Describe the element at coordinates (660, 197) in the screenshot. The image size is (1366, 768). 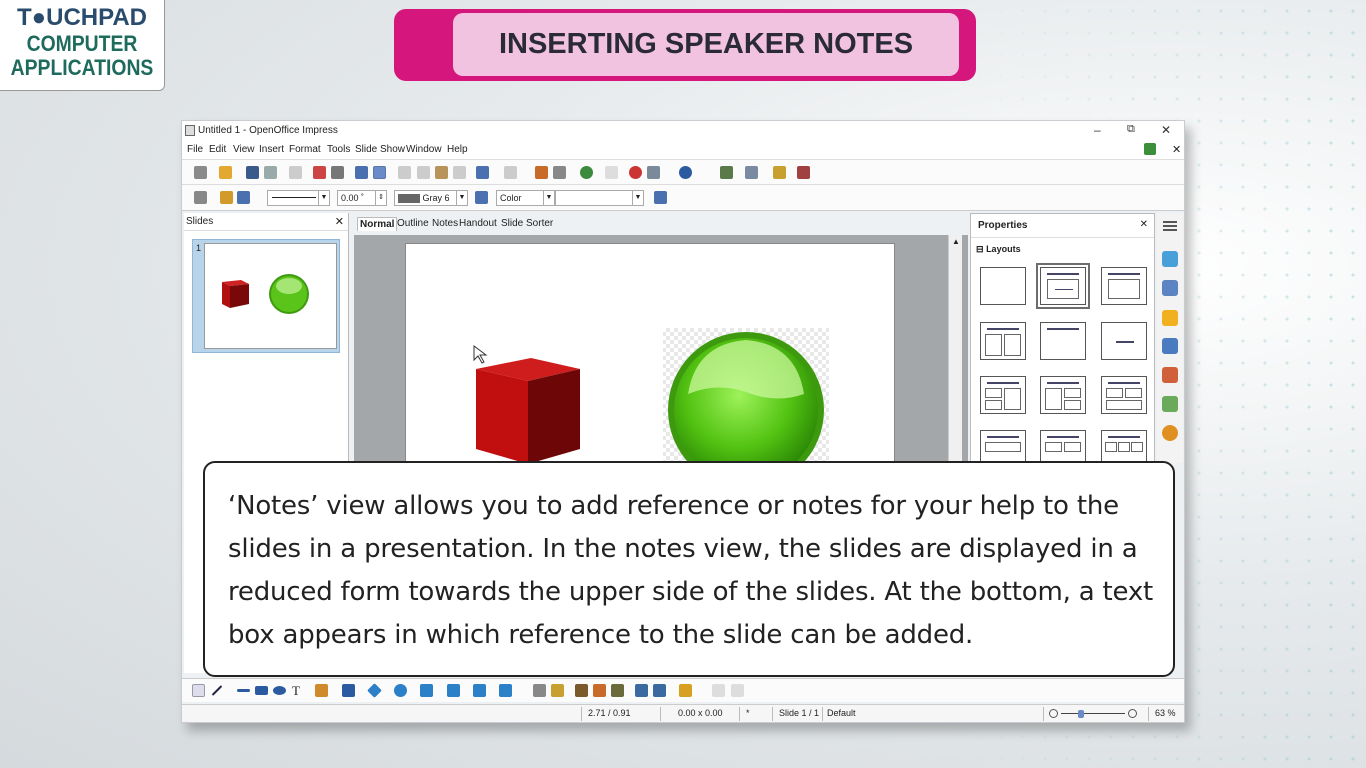
I see `shadow-icon` at that location.